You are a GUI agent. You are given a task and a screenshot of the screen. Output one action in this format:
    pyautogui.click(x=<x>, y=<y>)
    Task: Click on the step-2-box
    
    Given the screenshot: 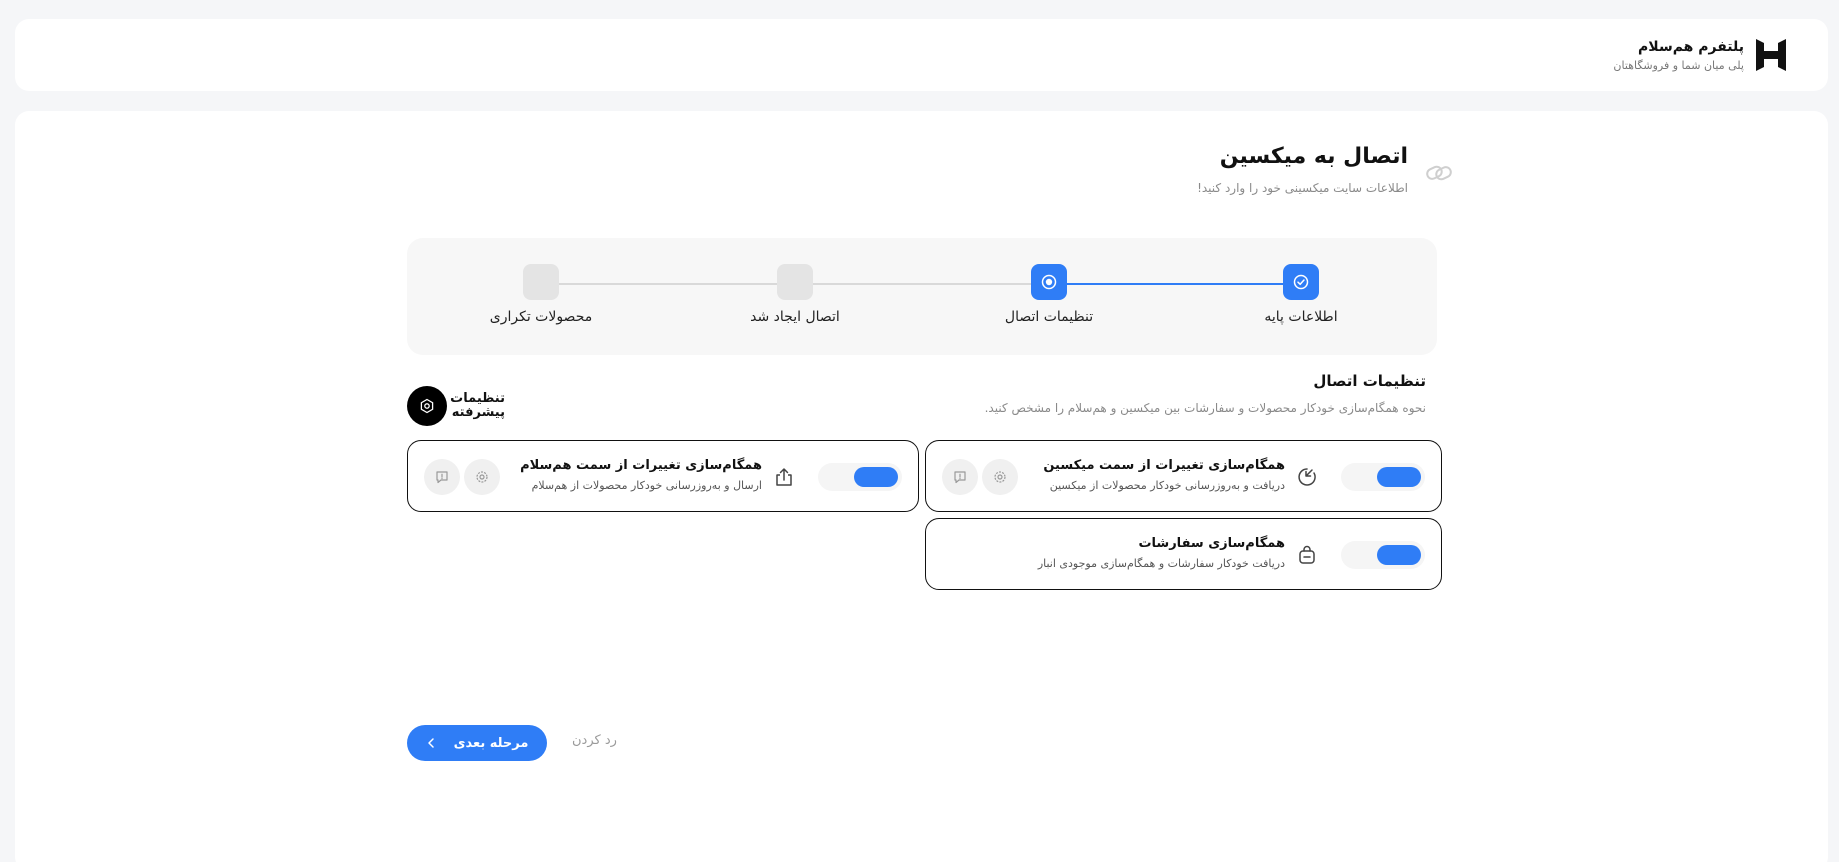 What is the action you would take?
    pyautogui.click(x=1049, y=282)
    